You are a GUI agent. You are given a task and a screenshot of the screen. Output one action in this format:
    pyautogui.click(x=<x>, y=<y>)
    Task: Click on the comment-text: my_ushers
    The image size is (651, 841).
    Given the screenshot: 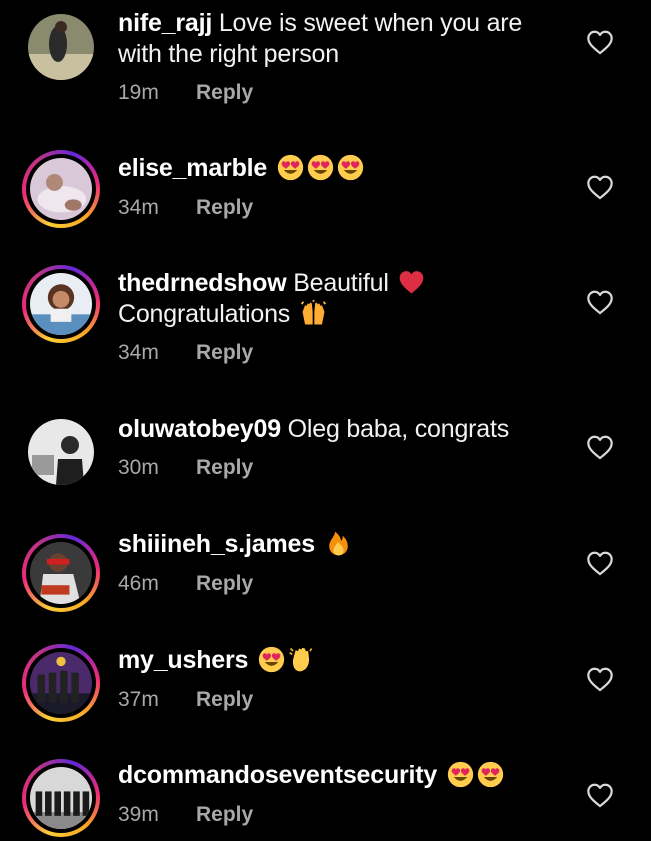 What is the action you would take?
    pyautogui.click(x=333, y=660)
    